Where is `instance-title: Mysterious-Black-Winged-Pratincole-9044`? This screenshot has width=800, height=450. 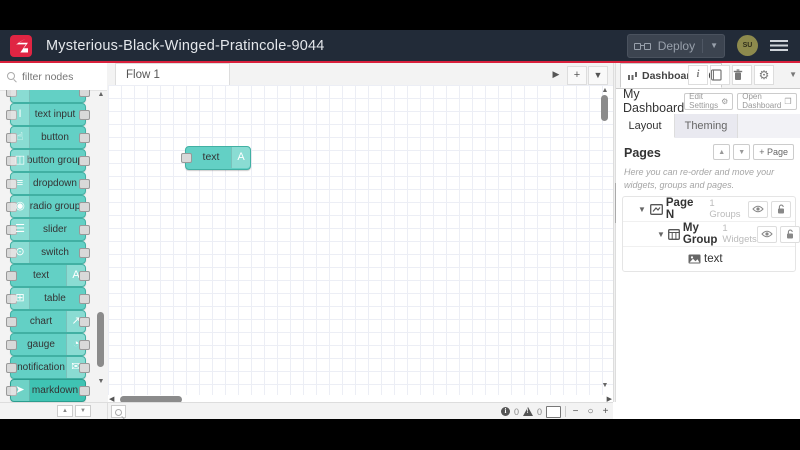
instance-title: Mysterious-Black-Winged-Pratincole-9044 is located at coordinates (185, 45).